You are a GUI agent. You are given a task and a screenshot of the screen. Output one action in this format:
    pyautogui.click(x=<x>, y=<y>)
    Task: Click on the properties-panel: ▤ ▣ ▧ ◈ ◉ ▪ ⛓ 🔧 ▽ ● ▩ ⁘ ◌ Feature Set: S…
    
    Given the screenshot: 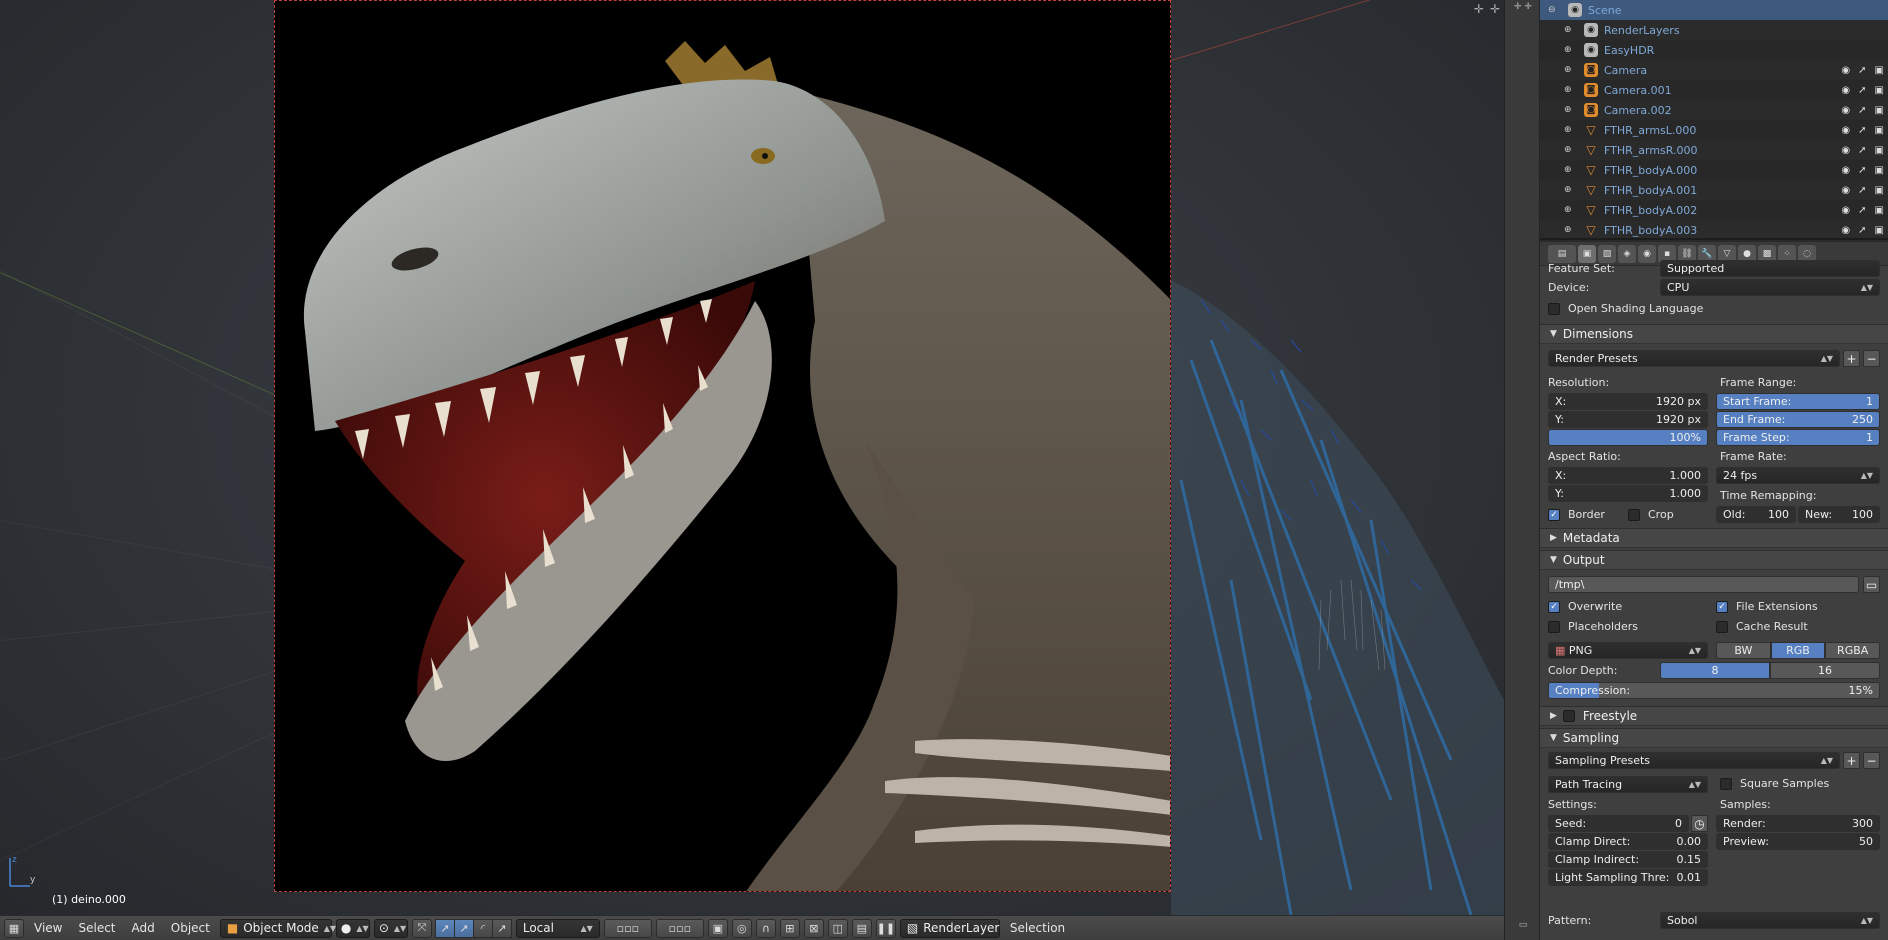 What is the action you would take?
    pyautogui.click(x=1714, y=591)
    